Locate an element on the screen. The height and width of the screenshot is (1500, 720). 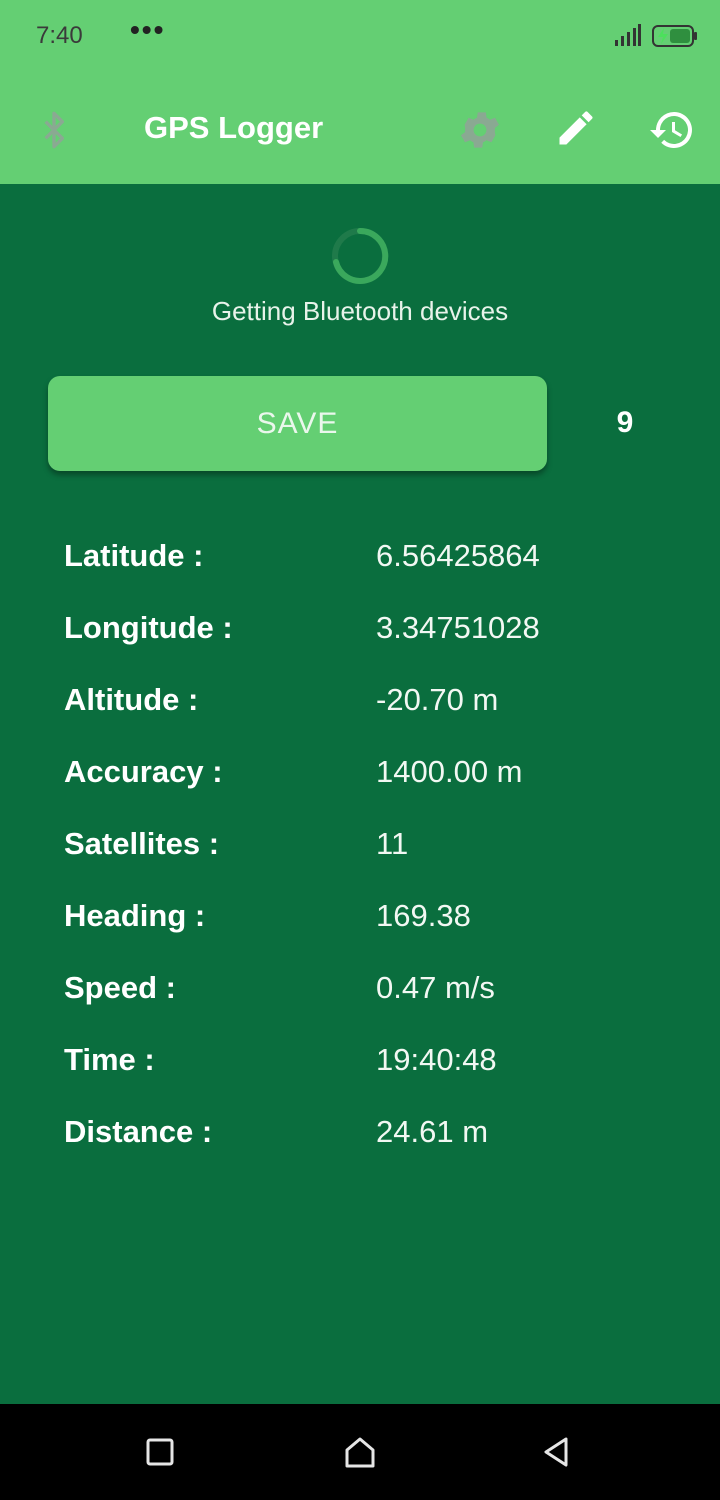
save-button: SAVE is located at coordinates (297, 423).